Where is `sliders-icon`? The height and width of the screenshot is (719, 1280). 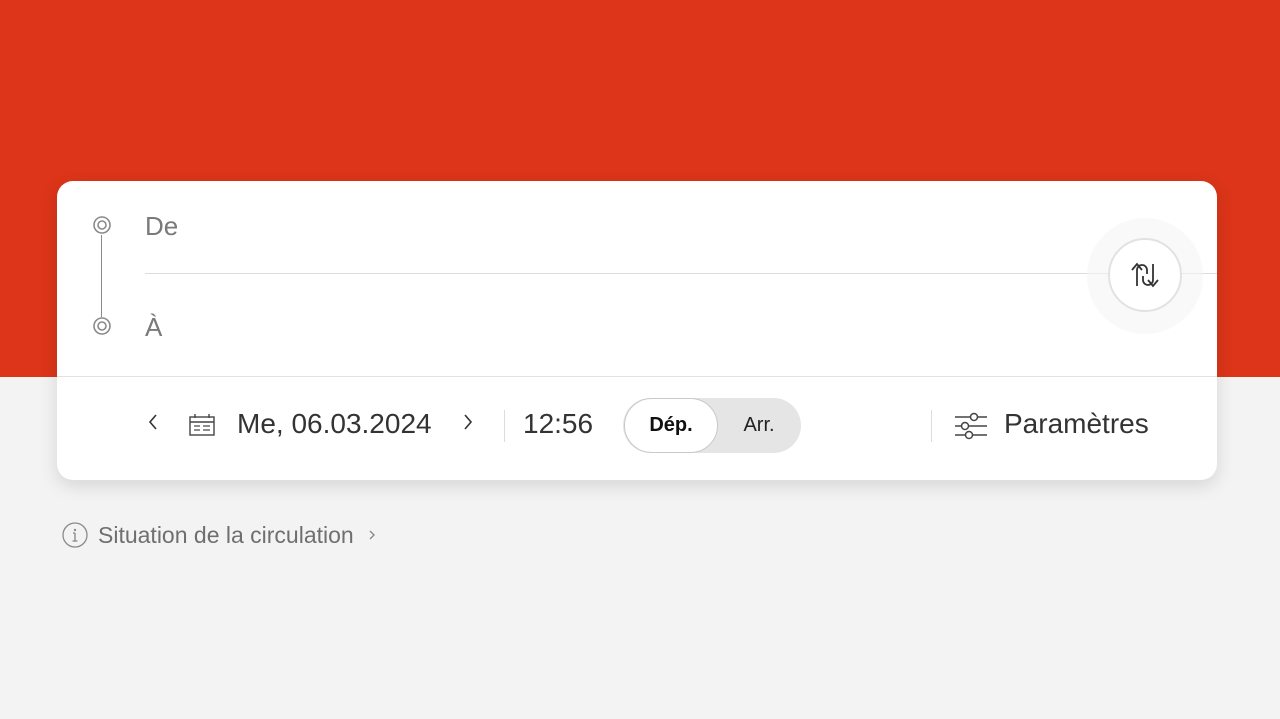 sliders-icon is located at coordinates (971, 426).